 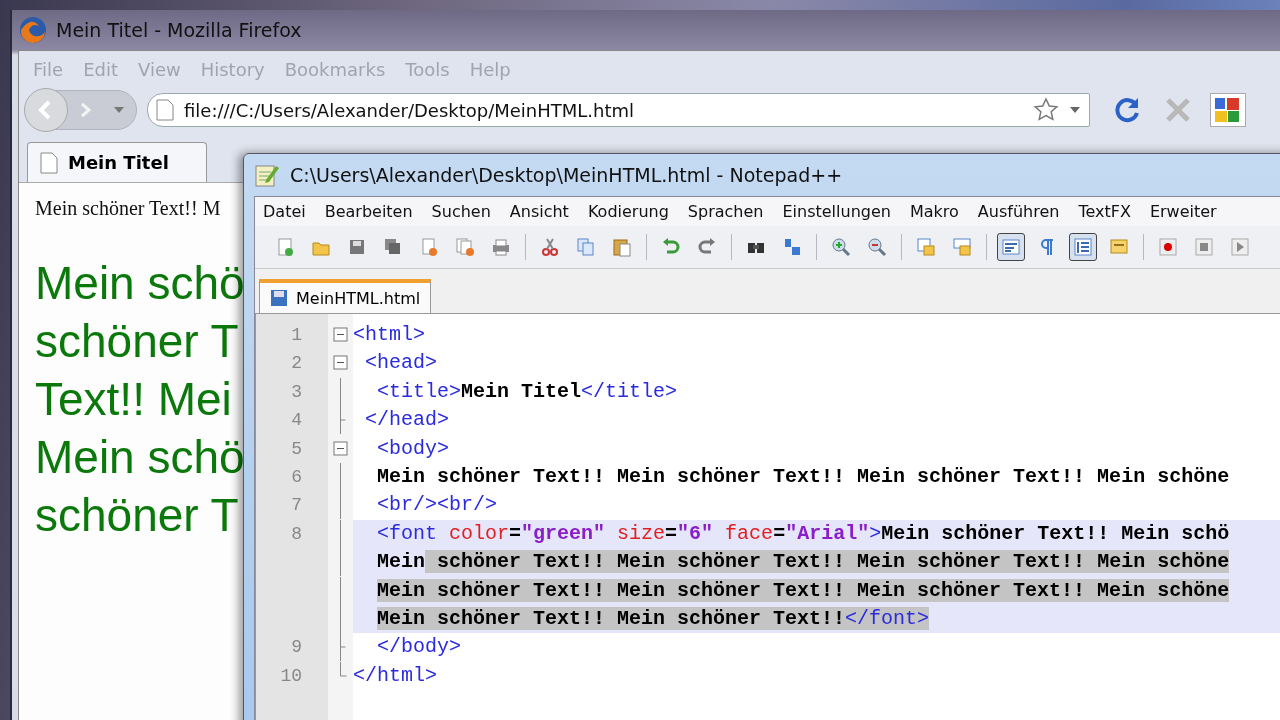 What do you see at coordinates (827, 533) in the screenshot?
I see `code-text: "Arial"` at bounding box center [827, 533].